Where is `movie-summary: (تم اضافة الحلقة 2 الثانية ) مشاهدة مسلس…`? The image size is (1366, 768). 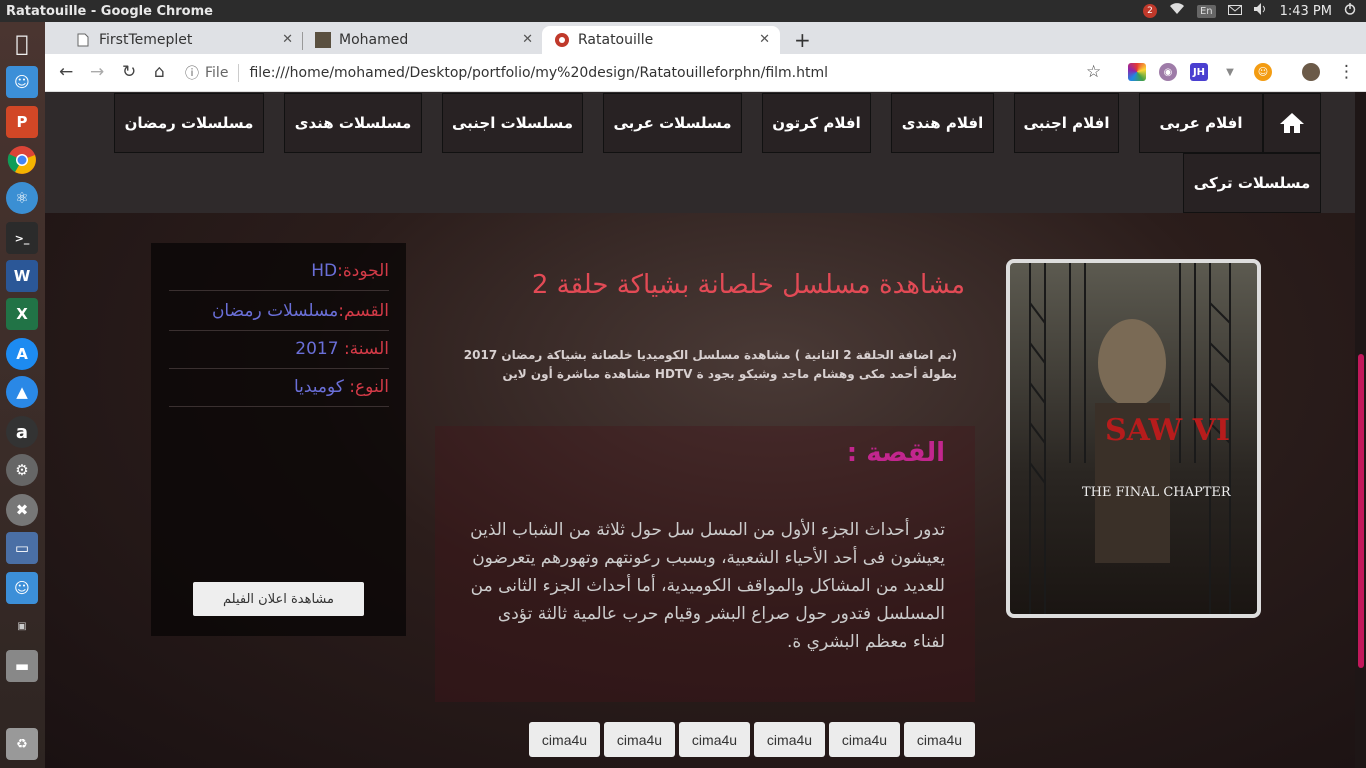
movie-summary: (تم اضافة الحلقة 2 الثانية ) مشاهدة مسلس… is located at coordinates (710, 364).